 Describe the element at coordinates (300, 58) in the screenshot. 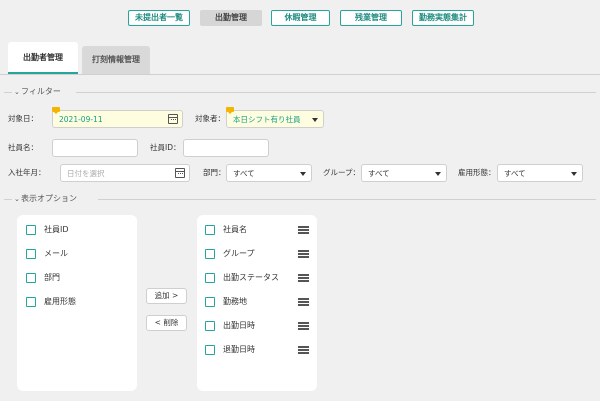

I see `tab-bar: 出勤者管理 打刻情報管理` at that location.